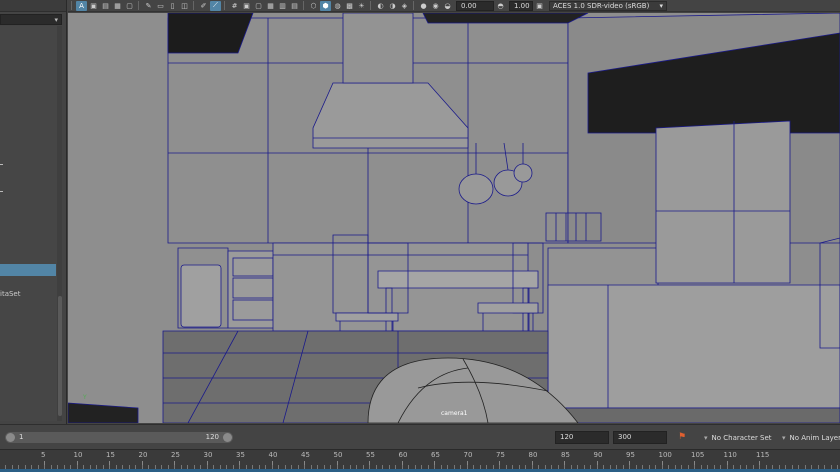  I want to click on bookmark-icon: ▤, so click(105, 6).